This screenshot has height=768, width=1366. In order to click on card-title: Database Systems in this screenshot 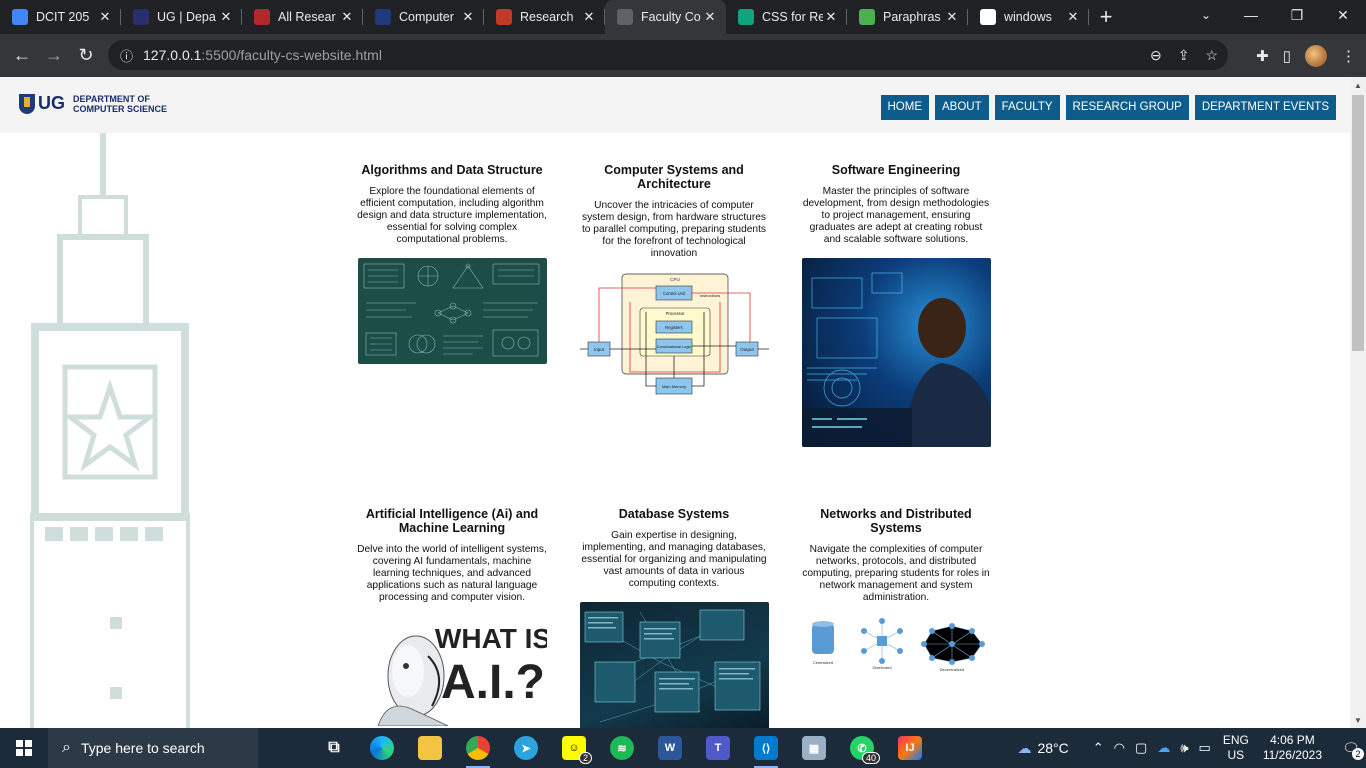, I will do `click(674, 514)`.